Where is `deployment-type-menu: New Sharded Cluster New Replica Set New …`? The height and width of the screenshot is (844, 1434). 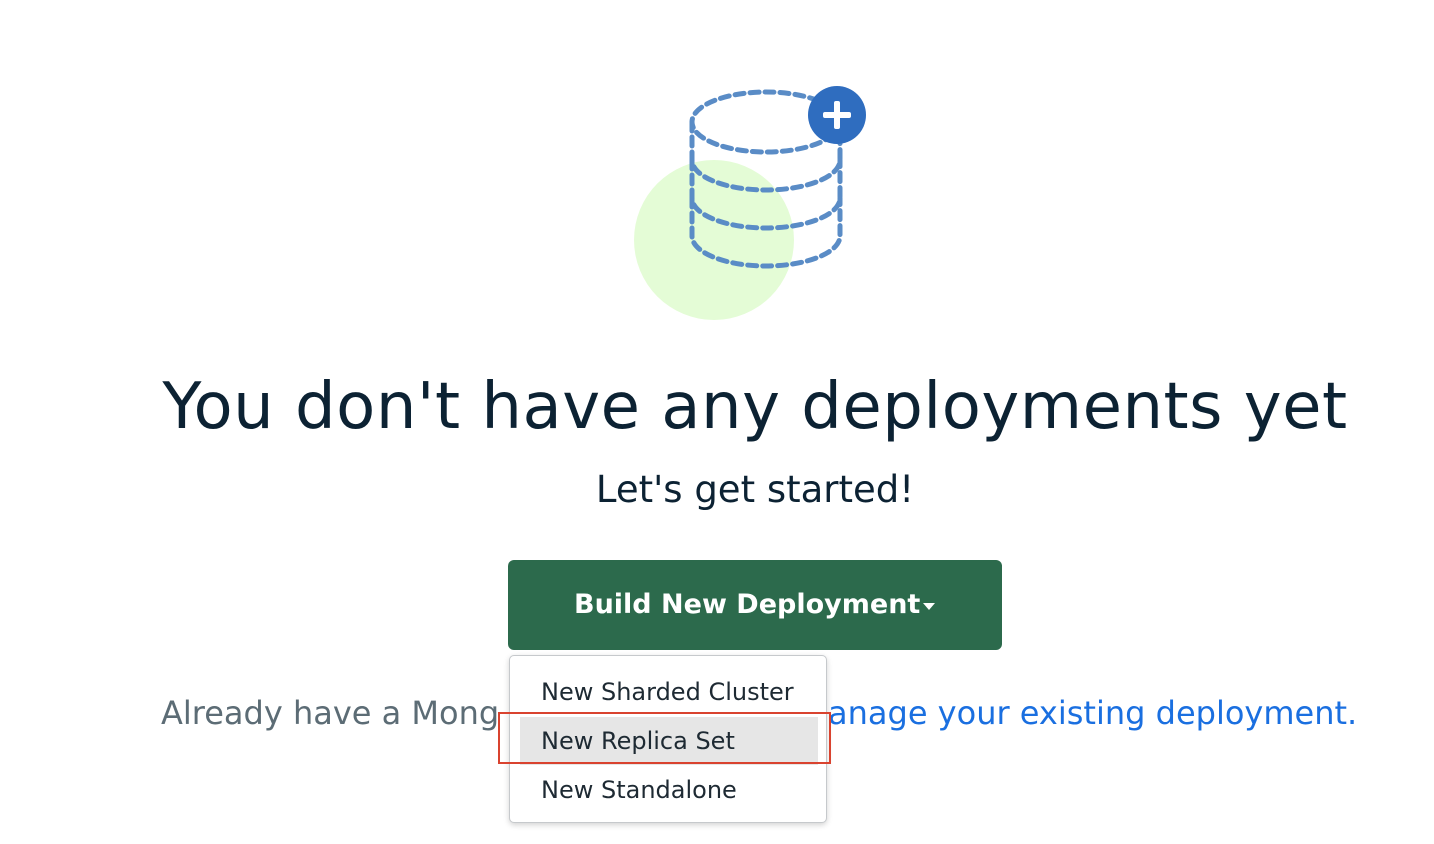
deployment-type-menu: New Sharded Cluster New Replica Set New … is located at coordinates (668, 739).